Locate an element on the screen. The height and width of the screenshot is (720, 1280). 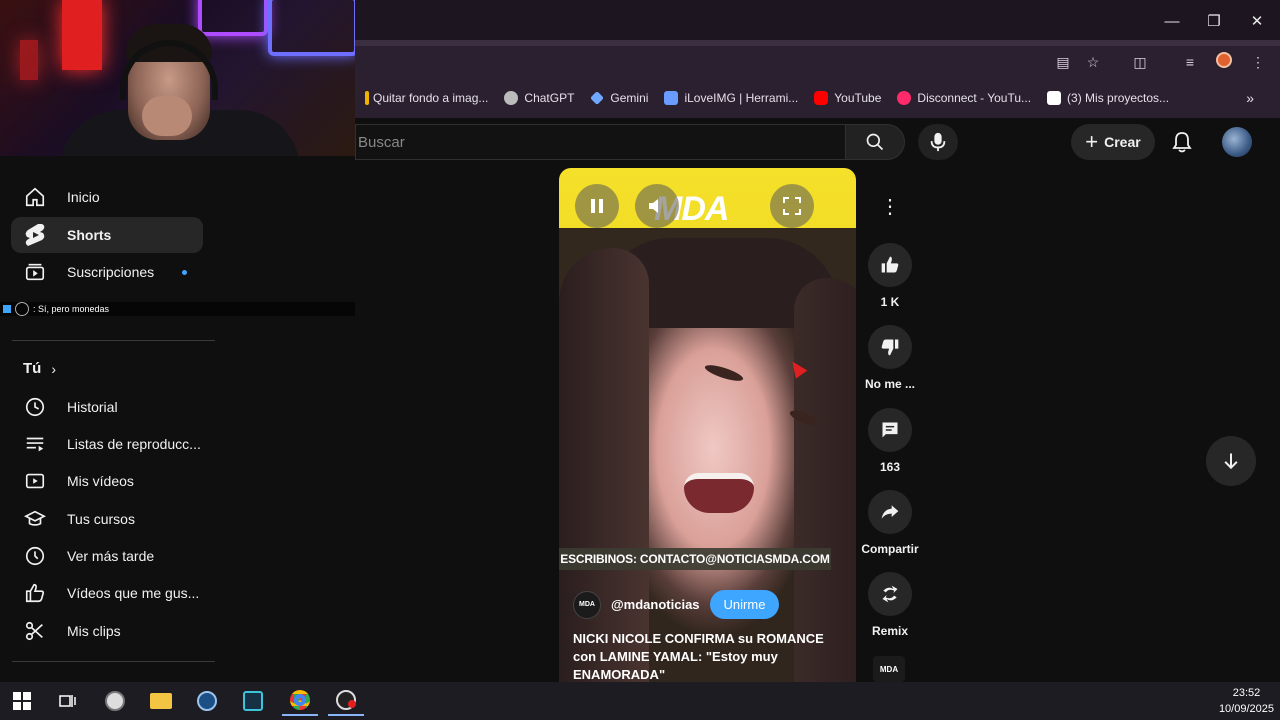
windows-start-icon is located at coordinates (22, 701).